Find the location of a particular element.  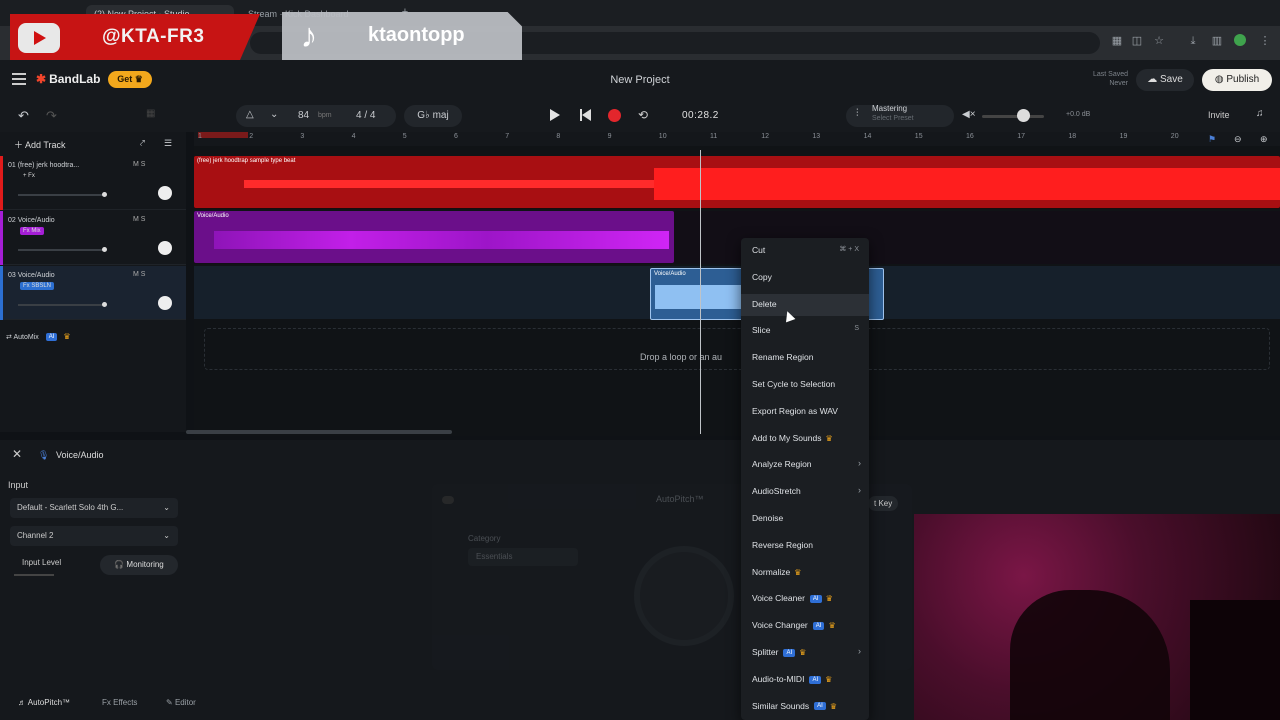

ruler-tick-label: 4 is located at coordinates (353, 136).